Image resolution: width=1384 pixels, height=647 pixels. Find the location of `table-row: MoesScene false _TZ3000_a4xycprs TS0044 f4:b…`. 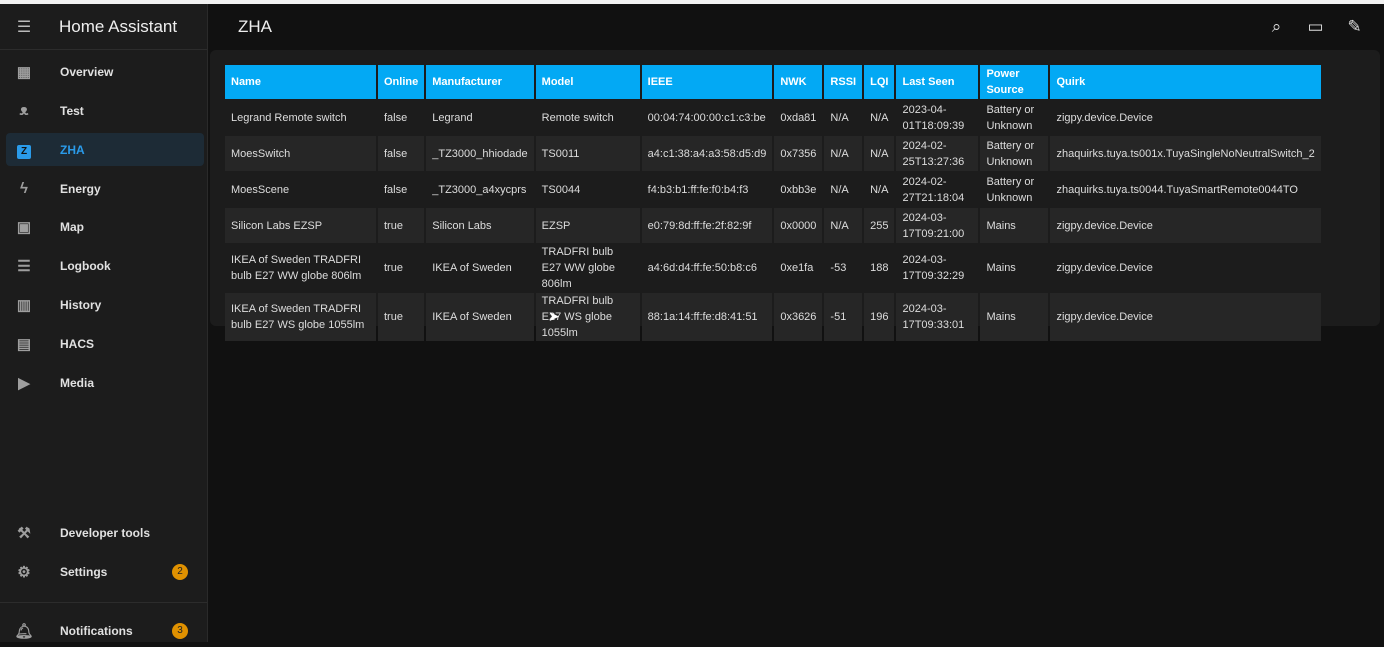

table-row: MoesScene false _TZ3000_a4xycprs TS0044 f4:b… is located at coordinates (773, 189).